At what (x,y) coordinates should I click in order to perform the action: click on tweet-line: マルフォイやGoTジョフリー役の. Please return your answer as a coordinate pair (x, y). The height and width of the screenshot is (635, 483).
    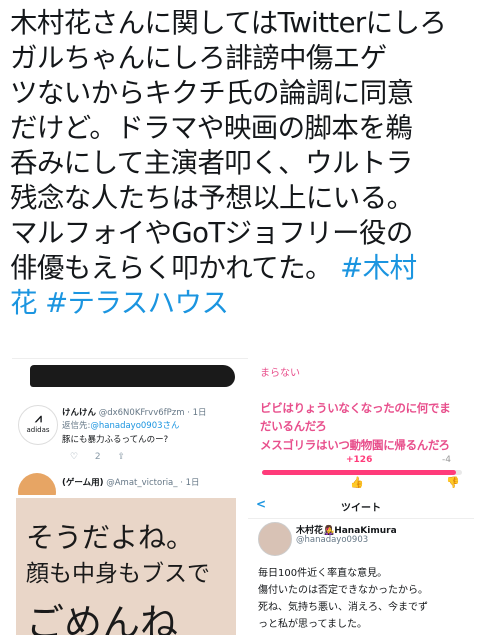
    Looking at the image, I should click on (211, 233).